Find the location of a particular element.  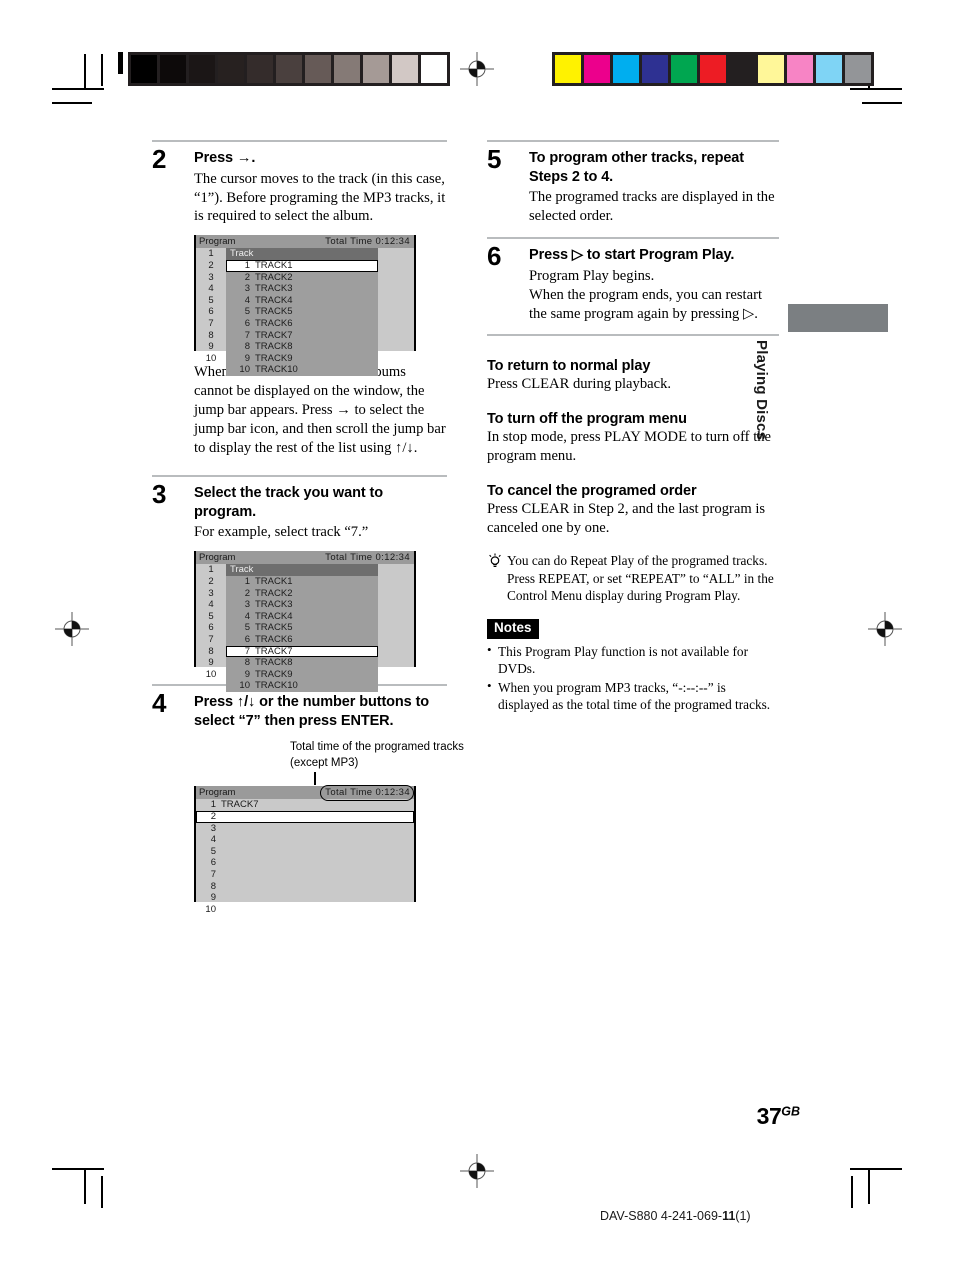

osd-track-number: 10 is located at coordinates (244, 370).